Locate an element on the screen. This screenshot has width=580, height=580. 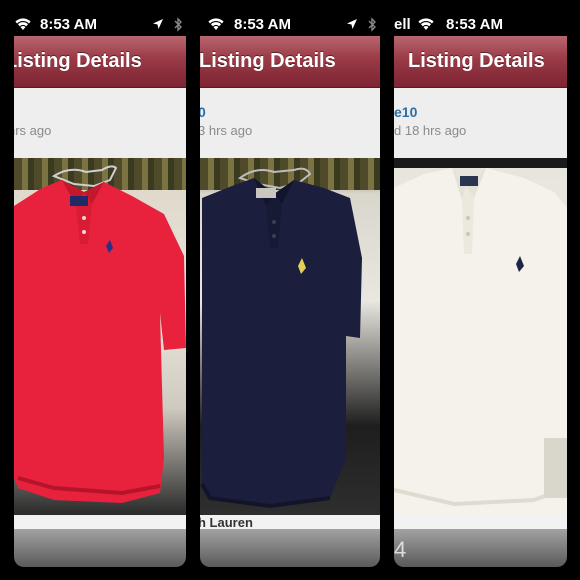
listing-caption: h Lauren is located at coordinates (290, 522).